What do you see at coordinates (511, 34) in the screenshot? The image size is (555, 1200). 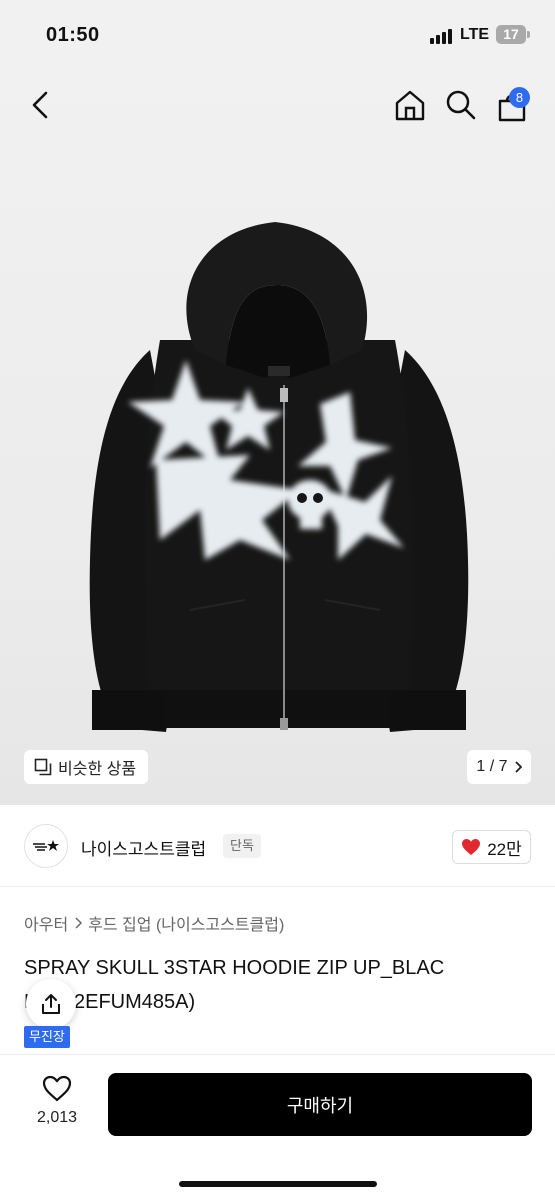 I see `battery-icon: 17` at bounding box center [511, 34].